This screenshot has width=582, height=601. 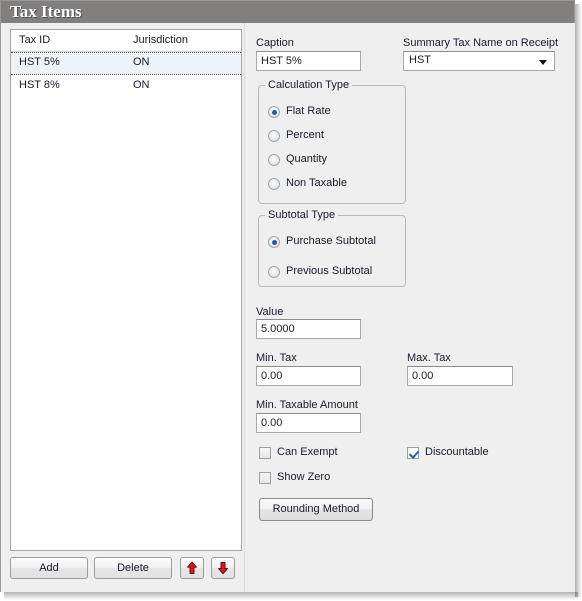 What do you see at coordinates (133, 568) in the screenshot?
I see `delete-button: Delete` at bounding box center [133, 568].